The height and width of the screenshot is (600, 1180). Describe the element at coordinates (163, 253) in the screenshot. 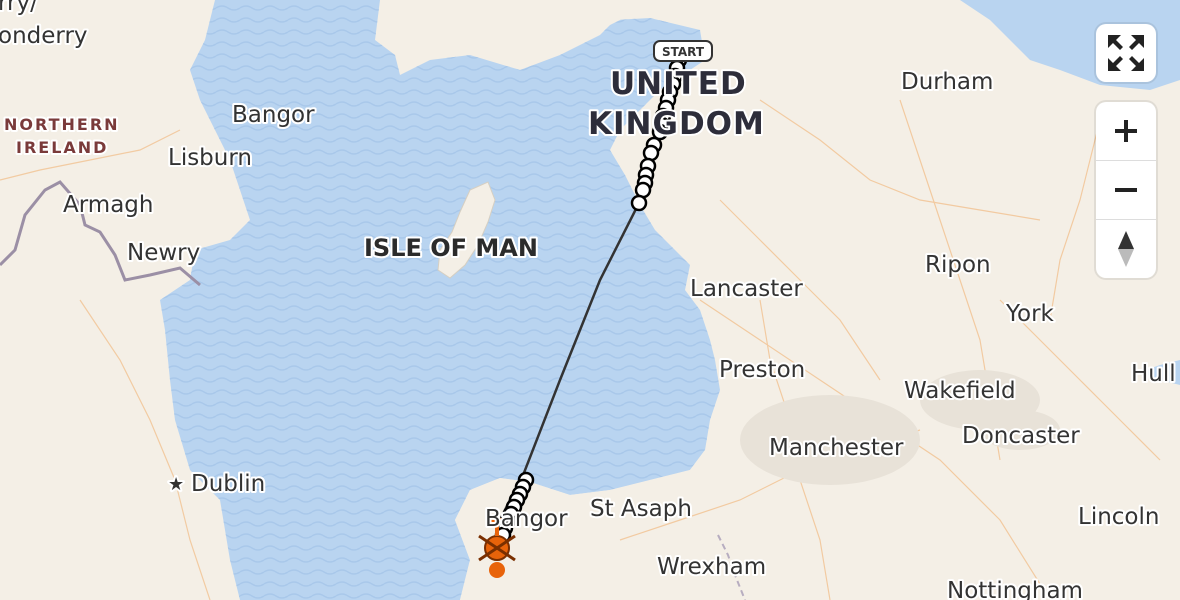

I see `label-newry: Newry` at that location.